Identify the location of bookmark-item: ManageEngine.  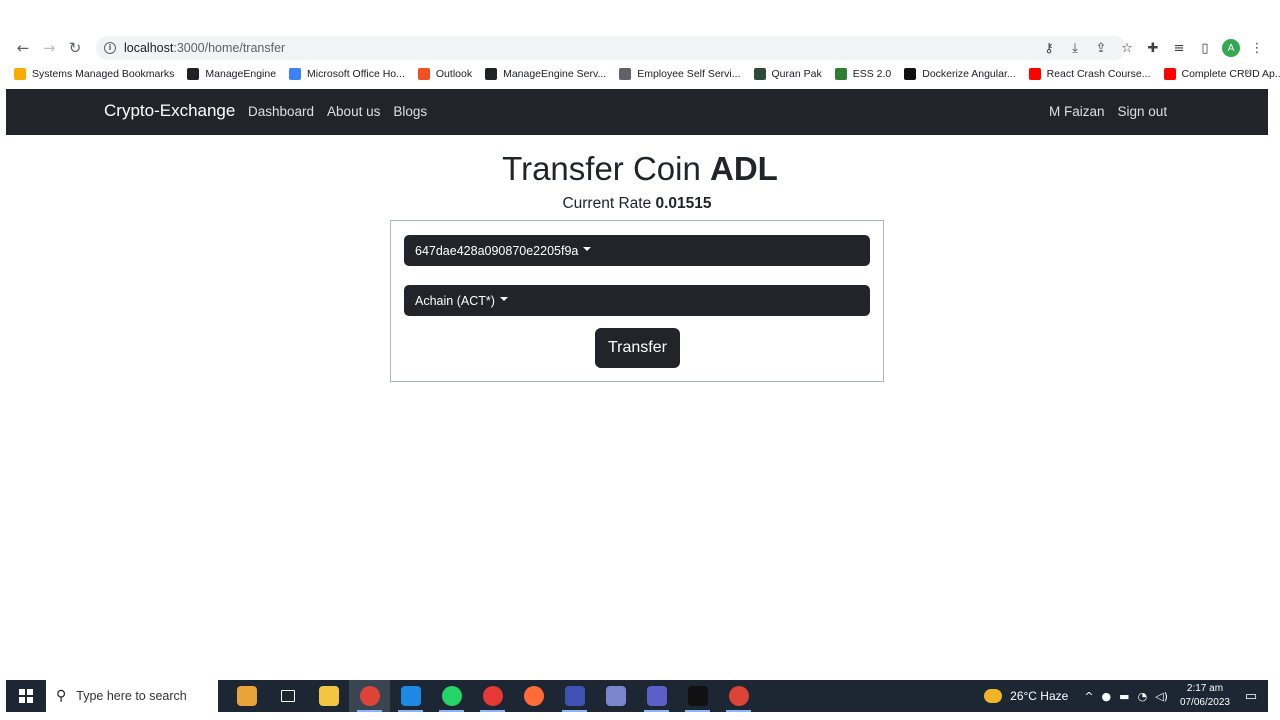
(231, 74).